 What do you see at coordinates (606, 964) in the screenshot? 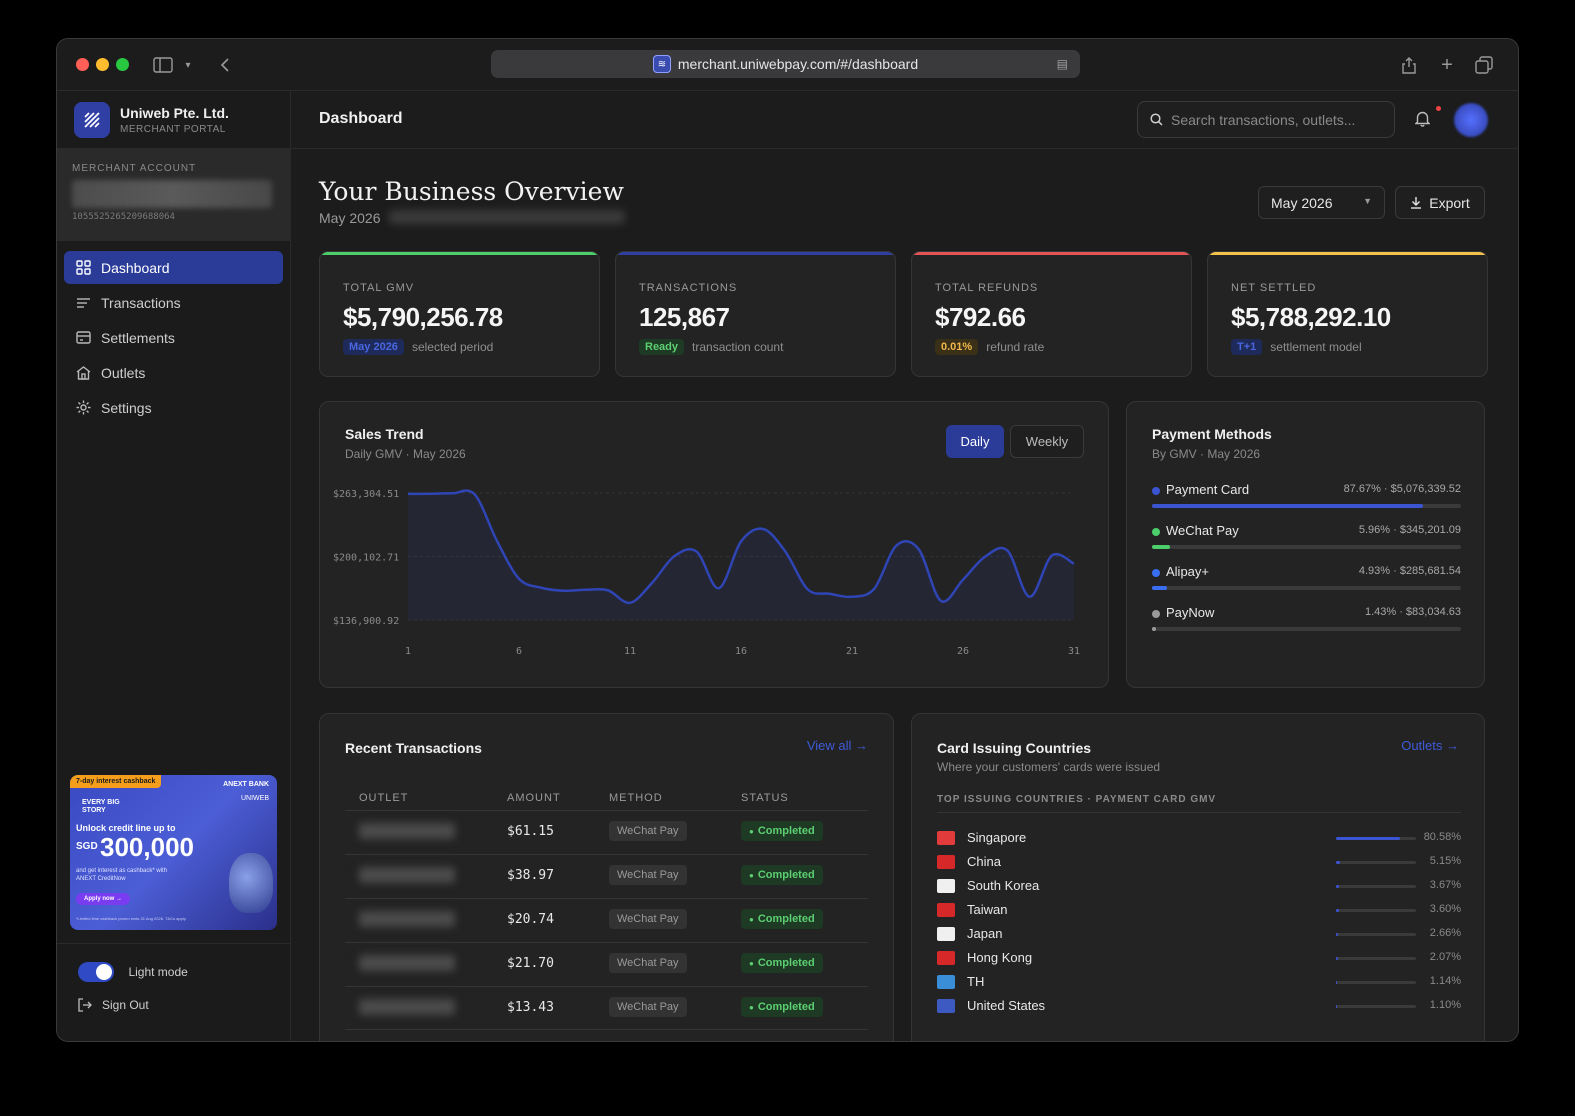
I see `table-row: $21.70 WeChat Pay Completed` at bounding box center [606, 964].